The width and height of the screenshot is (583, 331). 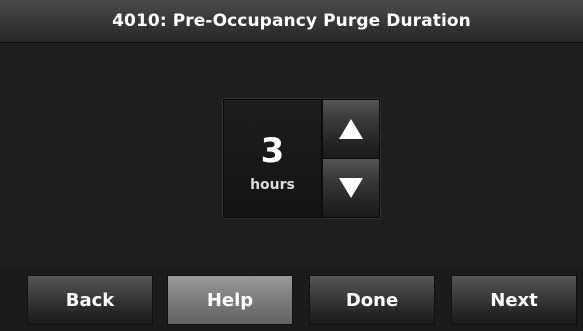 I want to click on triangle-up-icon, so click(x=351, y=129).